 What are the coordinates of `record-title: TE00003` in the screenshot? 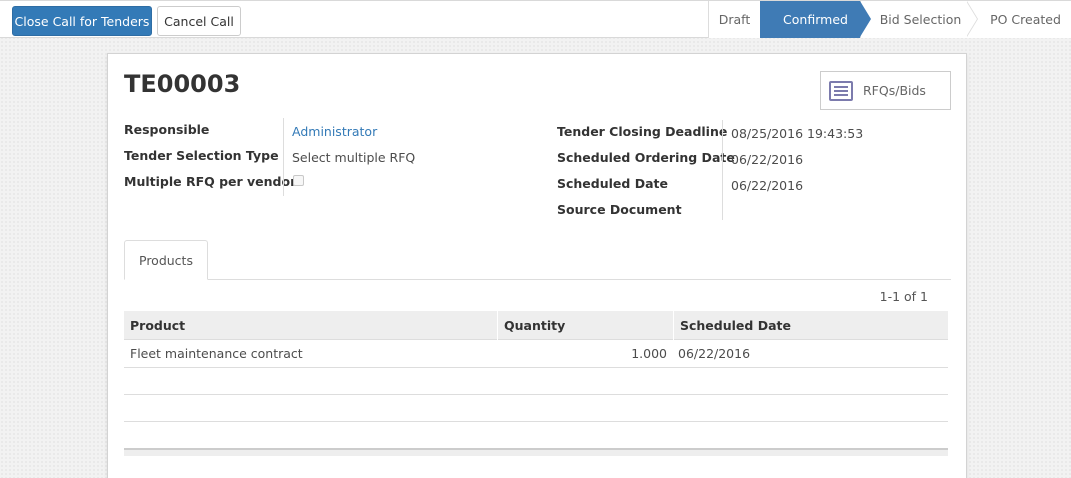 It's located at (182, 84).